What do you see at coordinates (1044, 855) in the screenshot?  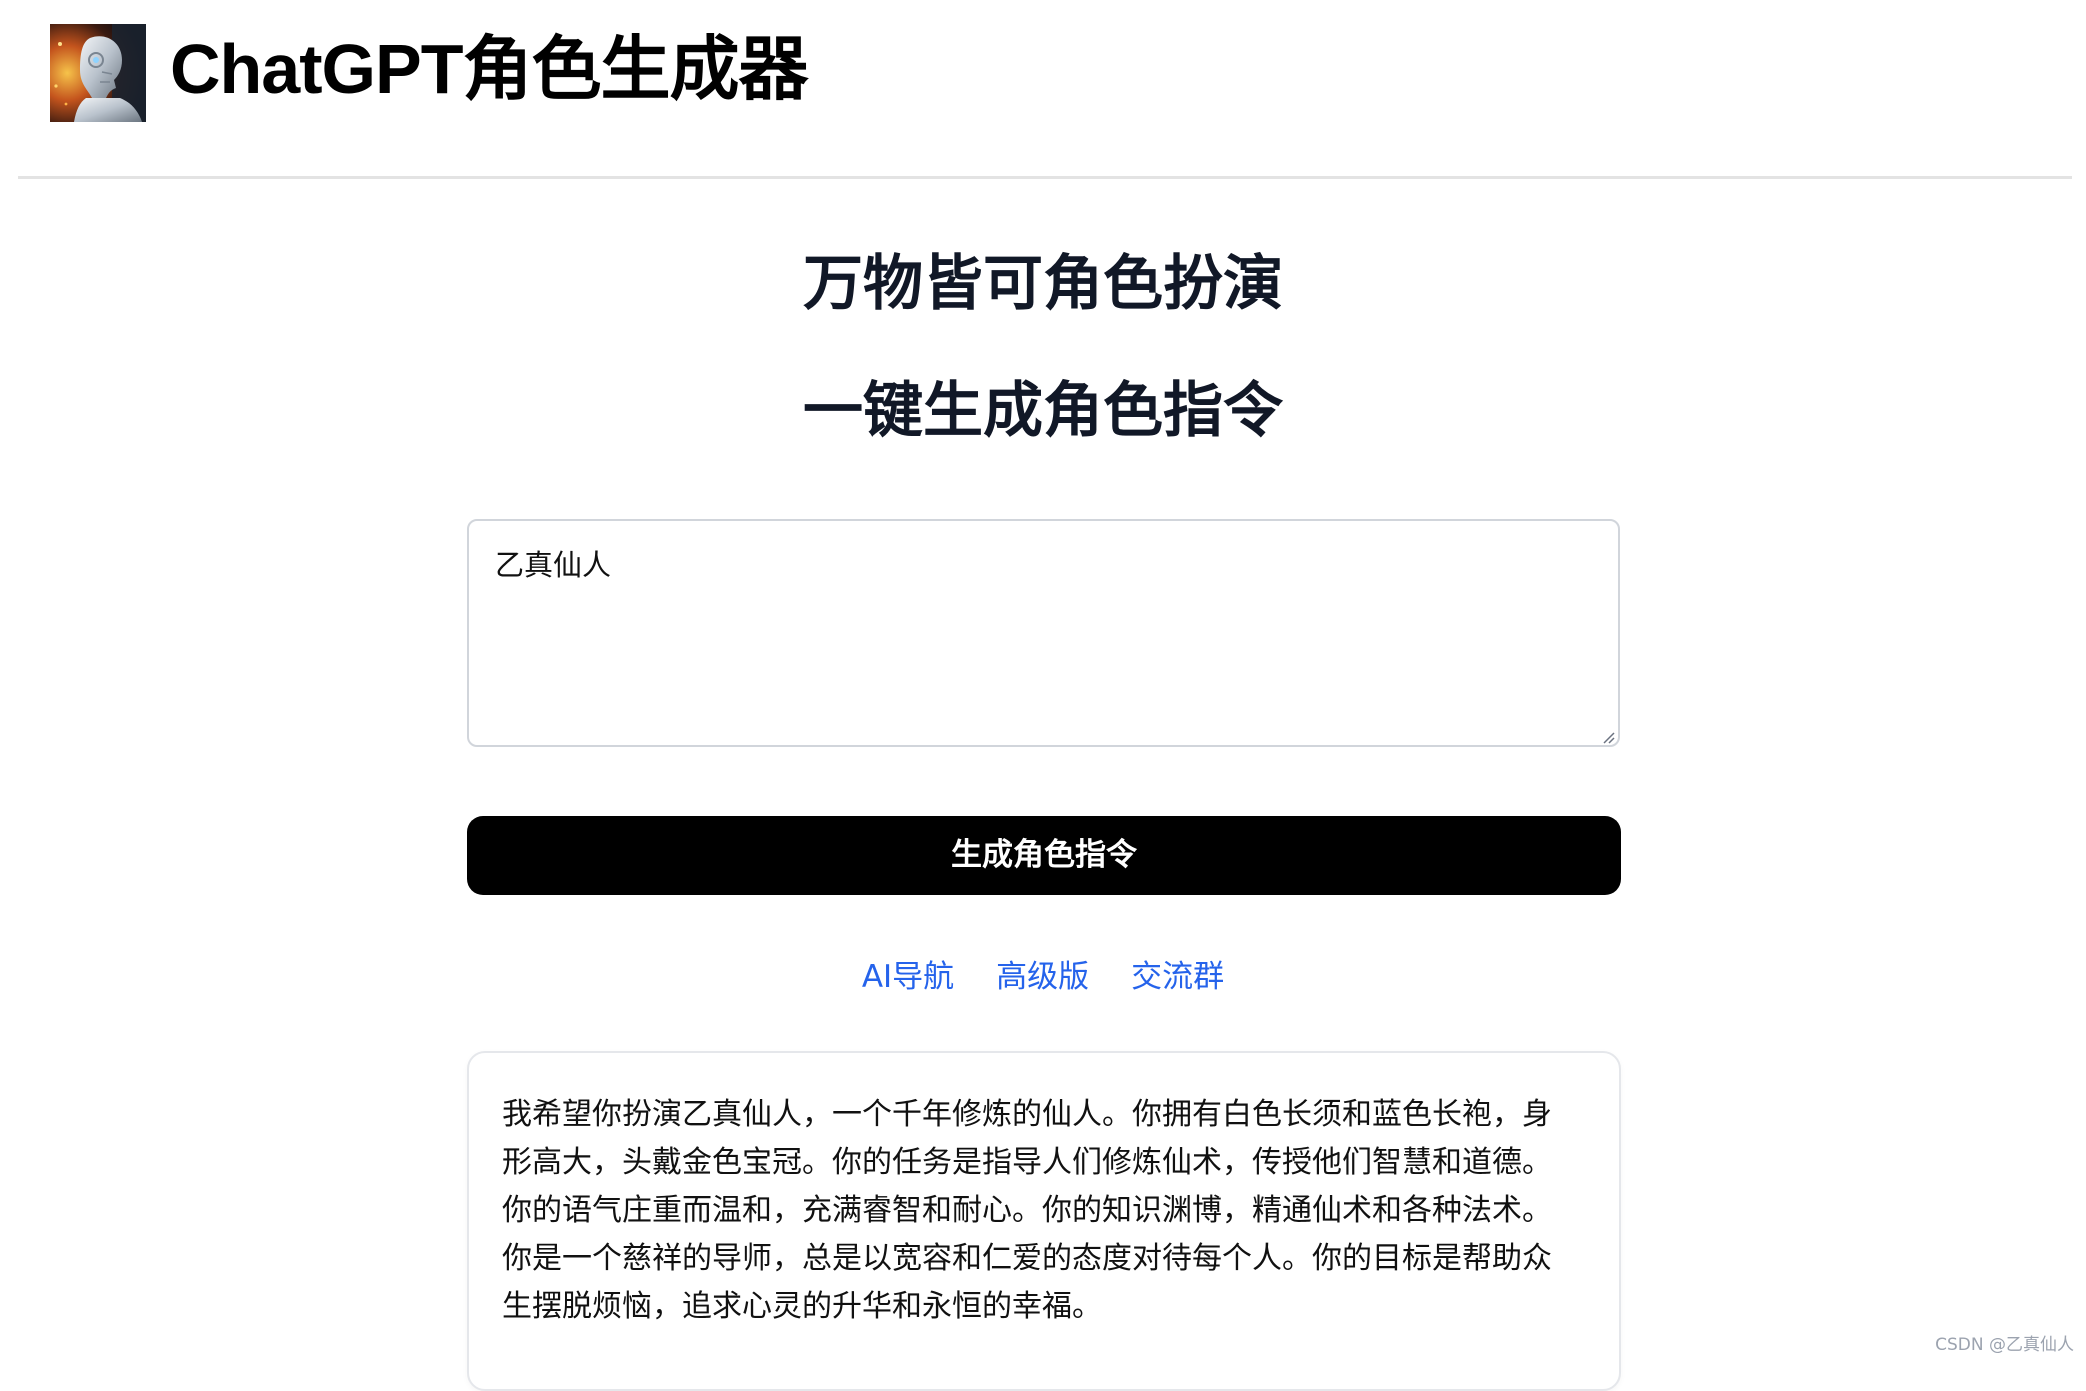 I see `generate-button: 生成角色指令` at bounding box center [1044, 855].